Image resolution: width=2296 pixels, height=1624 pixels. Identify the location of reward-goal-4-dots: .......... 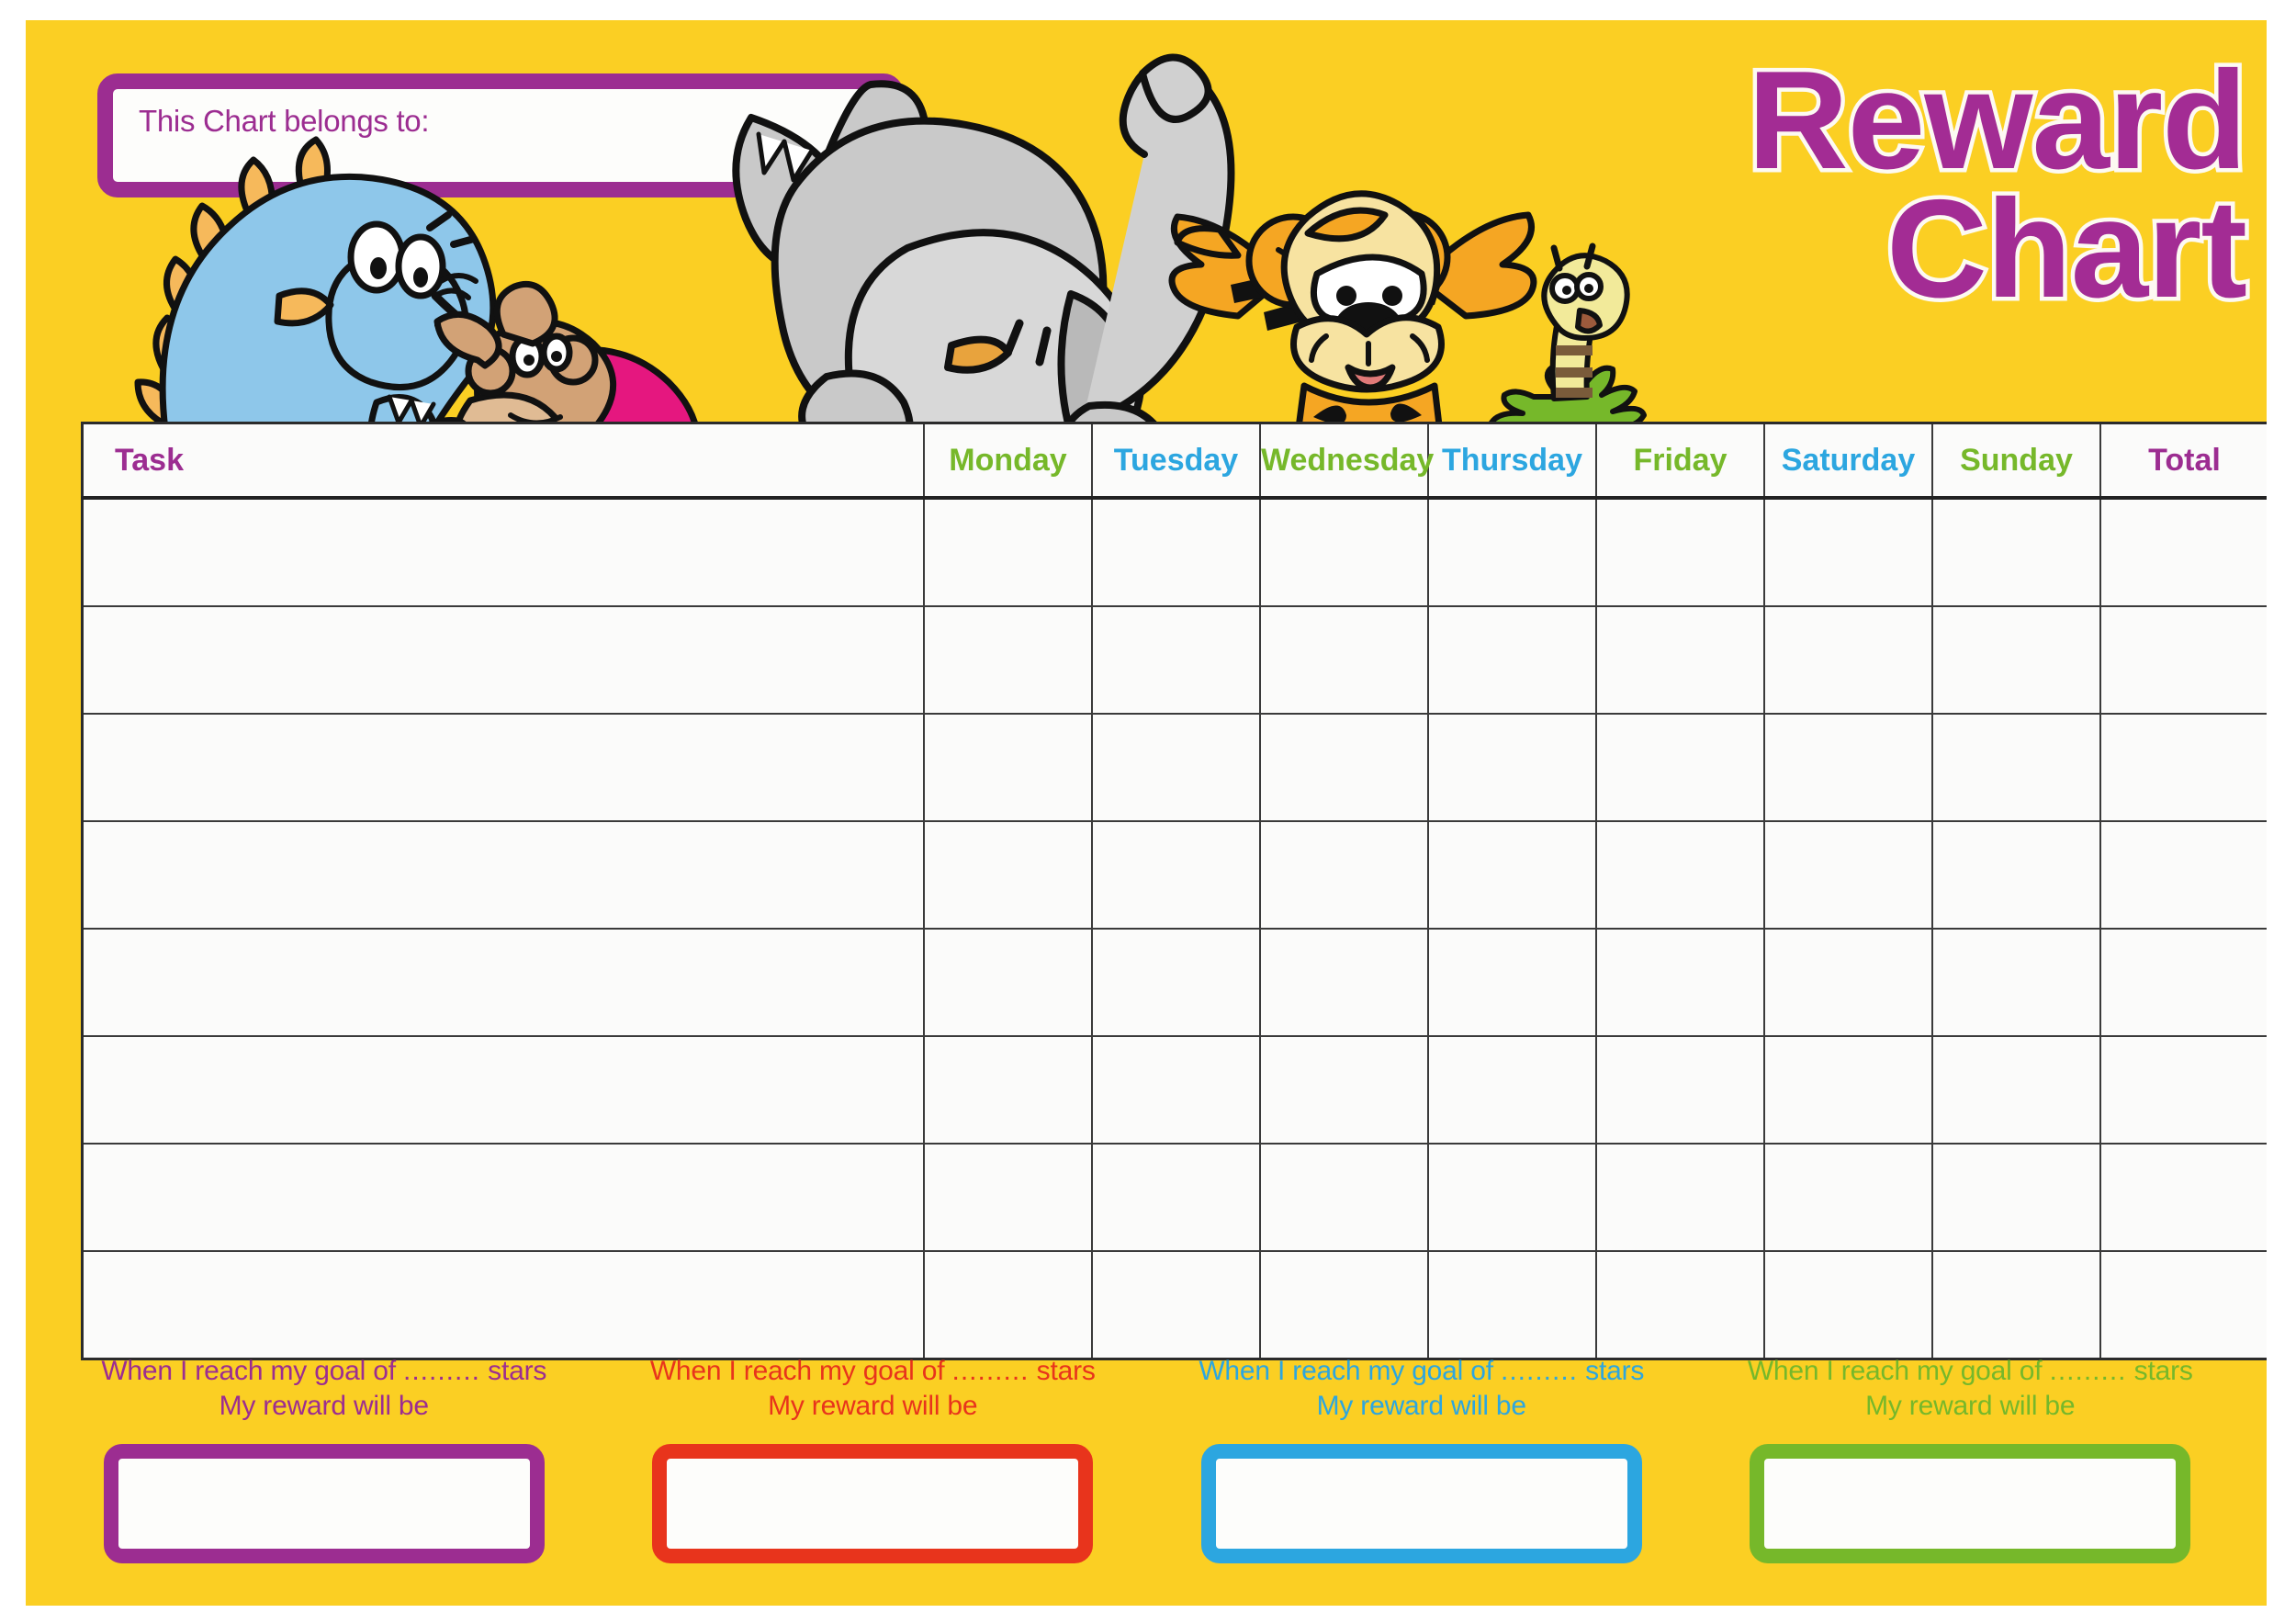
(2088, 1371).